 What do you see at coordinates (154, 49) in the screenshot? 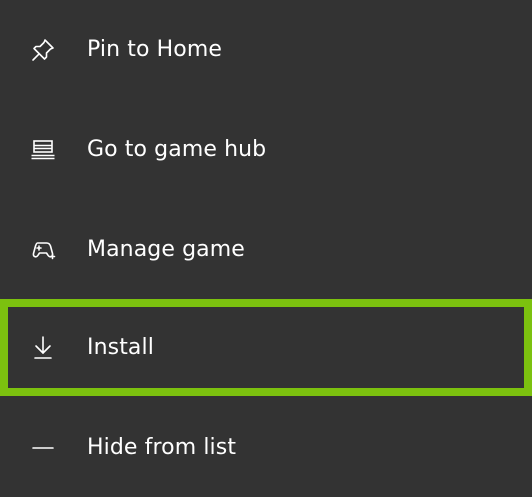
I see `menu-item-label: Pin to Home` at bounding box center [154, 49].